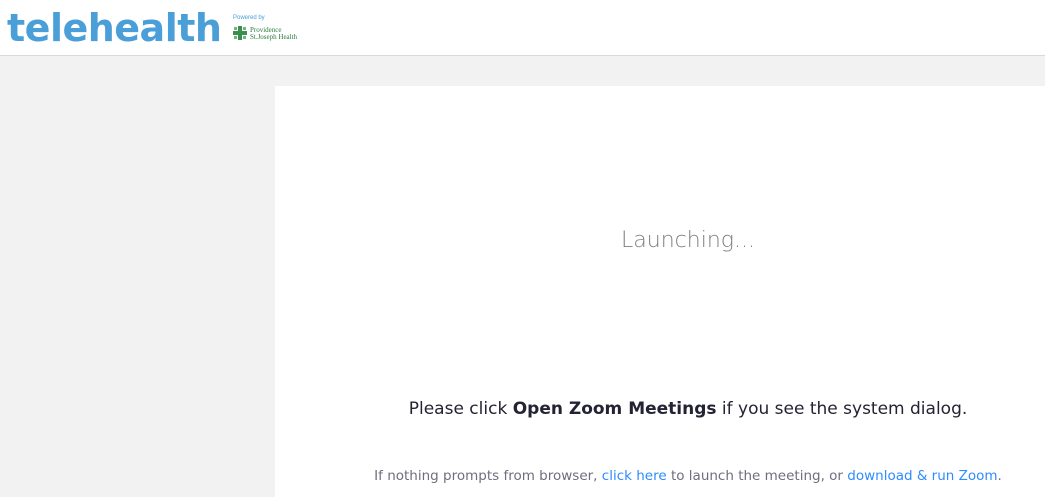 Image resolution: width=1045 pixels, height=497 pixels. Describe the element at coordinates (273, 30) in the screenshot. I see `powered-by-badge: Powered by Providence St.Joseph Health` at that location.